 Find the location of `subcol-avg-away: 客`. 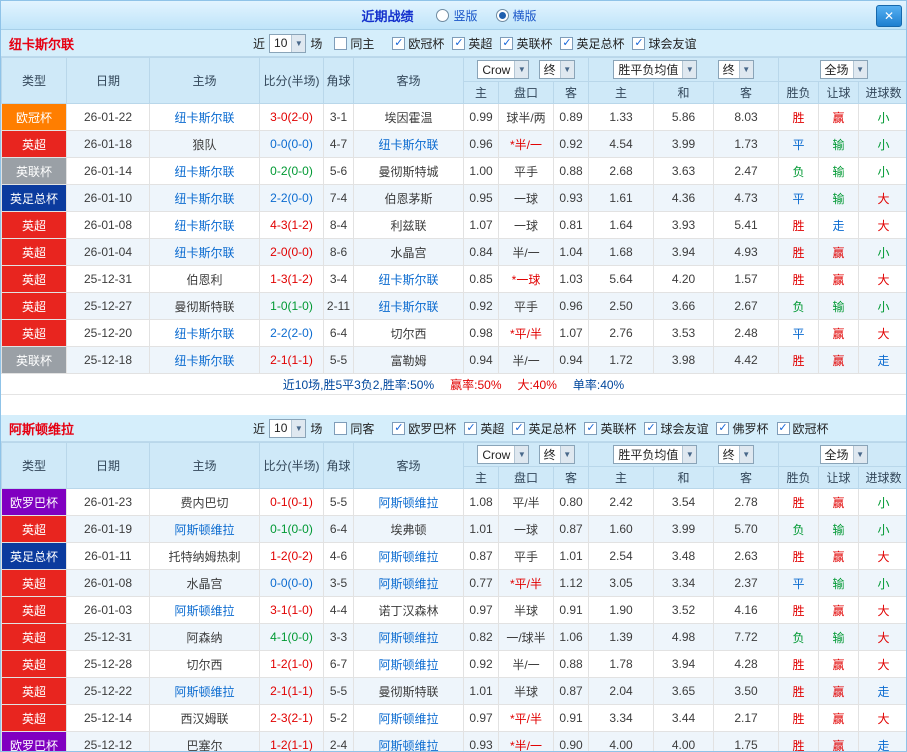

subcol-avg-away: 客 is located at coordinates (746, 477).